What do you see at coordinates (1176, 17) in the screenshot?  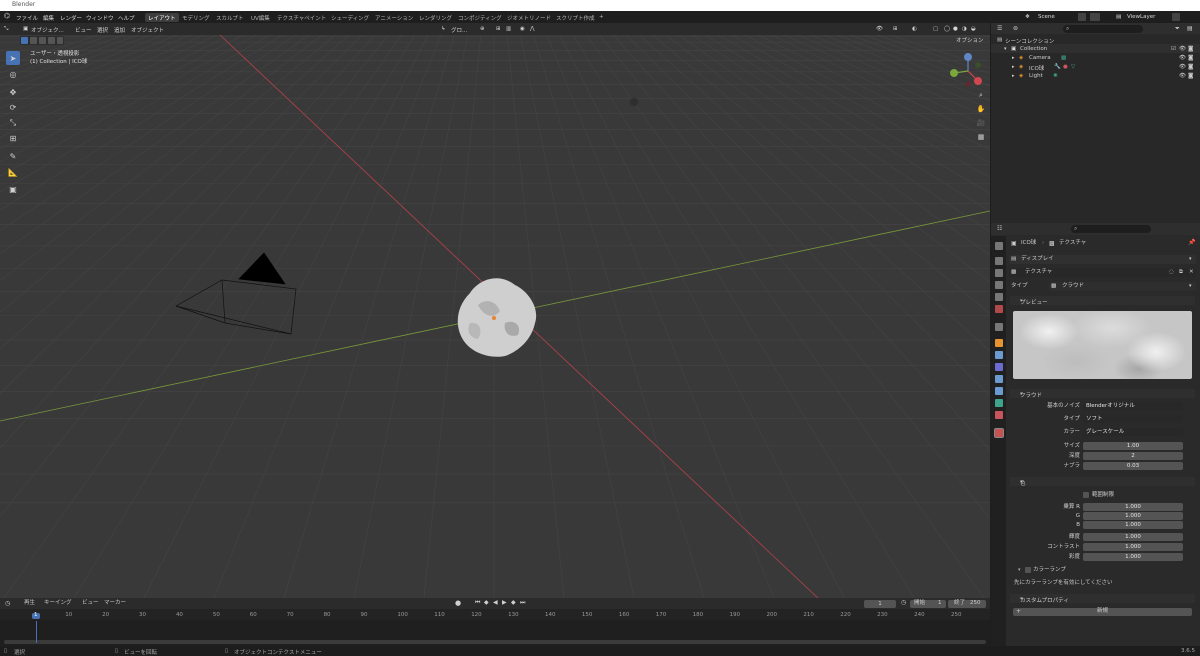 I see `viewlayer-browse-button` at bounding box center [1176, 17].